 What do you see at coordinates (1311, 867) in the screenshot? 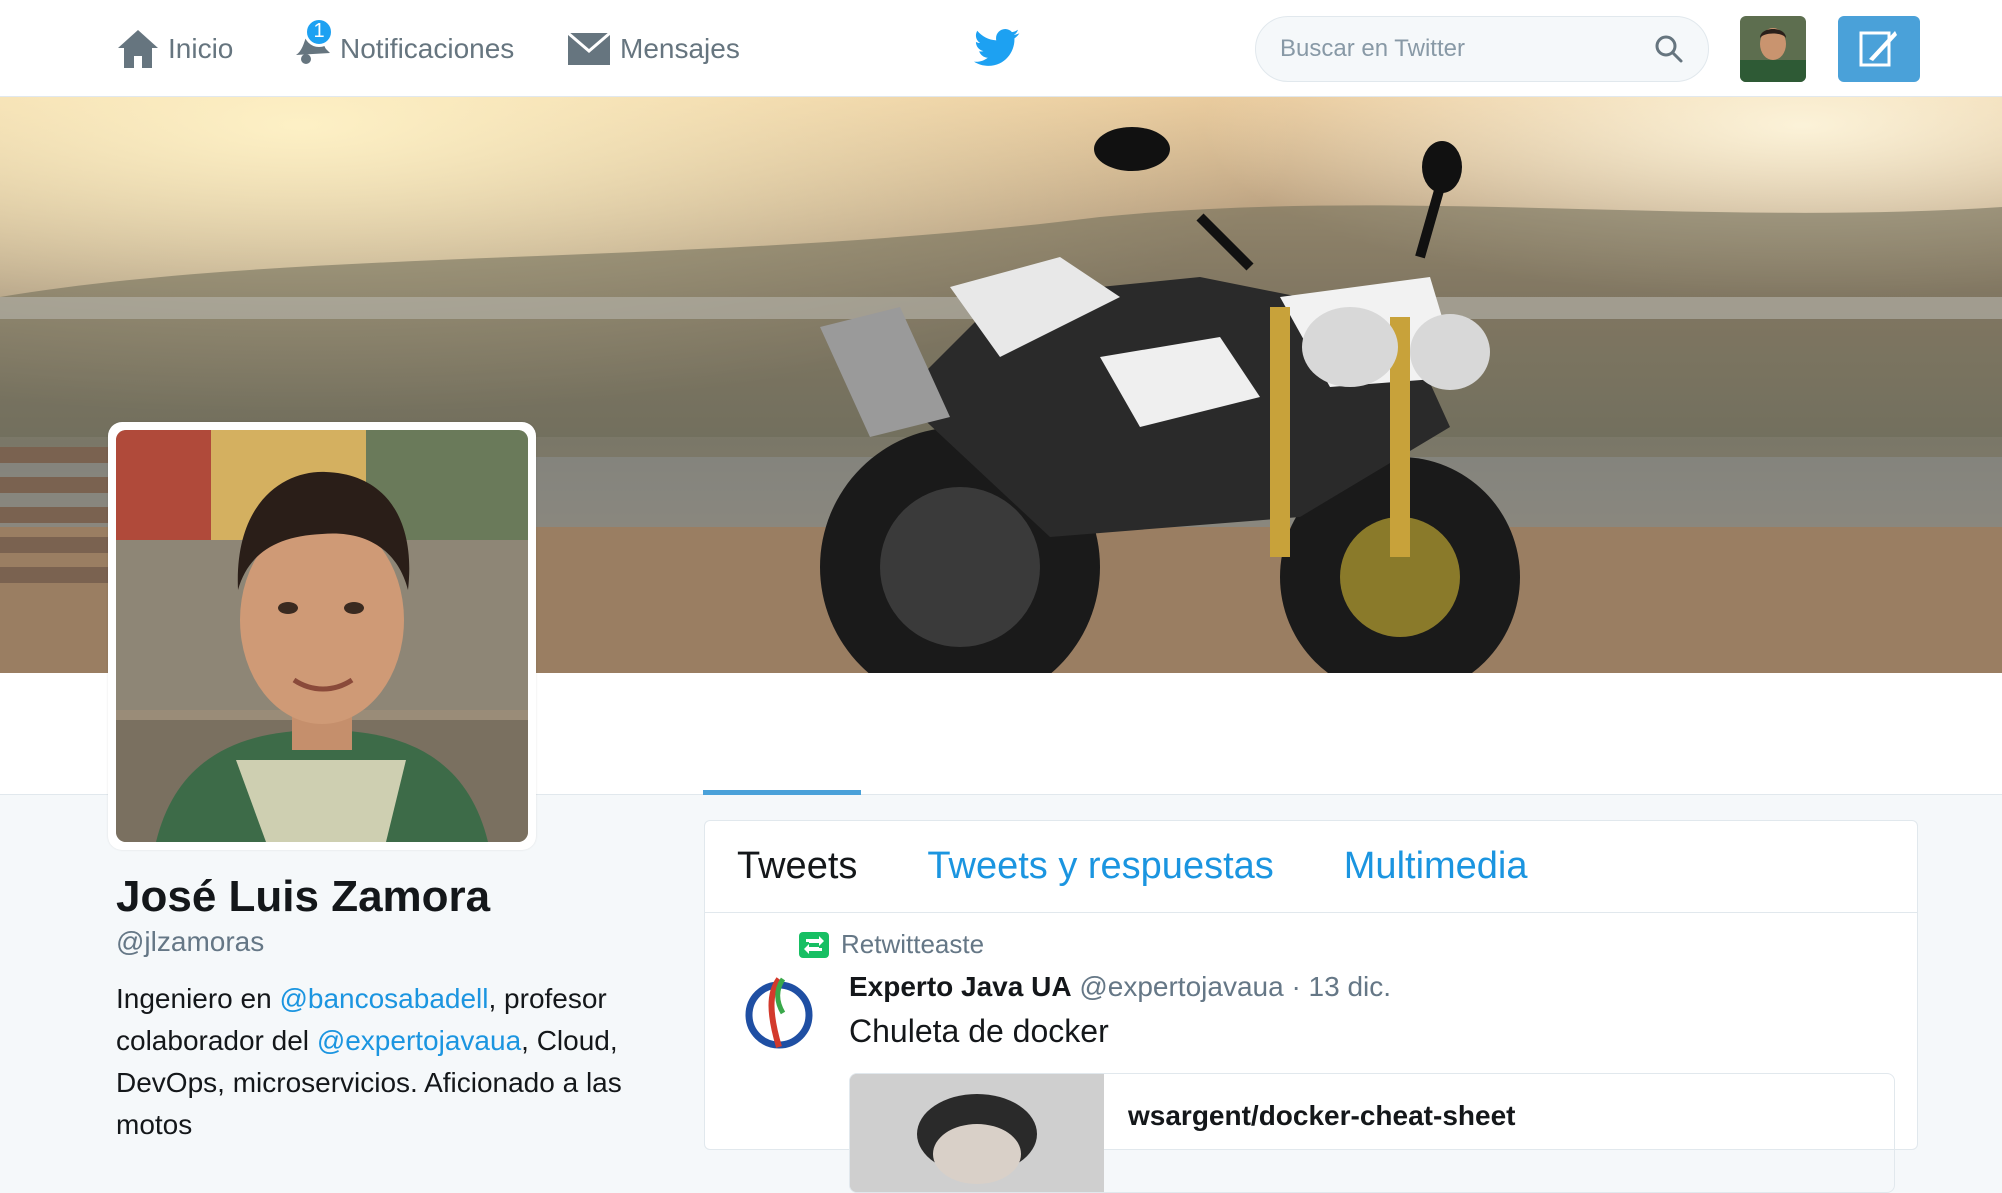
I see `timeline-tabs: Tweets Tweets y respuestas Multimedia` at bounding box center [1311, 867].